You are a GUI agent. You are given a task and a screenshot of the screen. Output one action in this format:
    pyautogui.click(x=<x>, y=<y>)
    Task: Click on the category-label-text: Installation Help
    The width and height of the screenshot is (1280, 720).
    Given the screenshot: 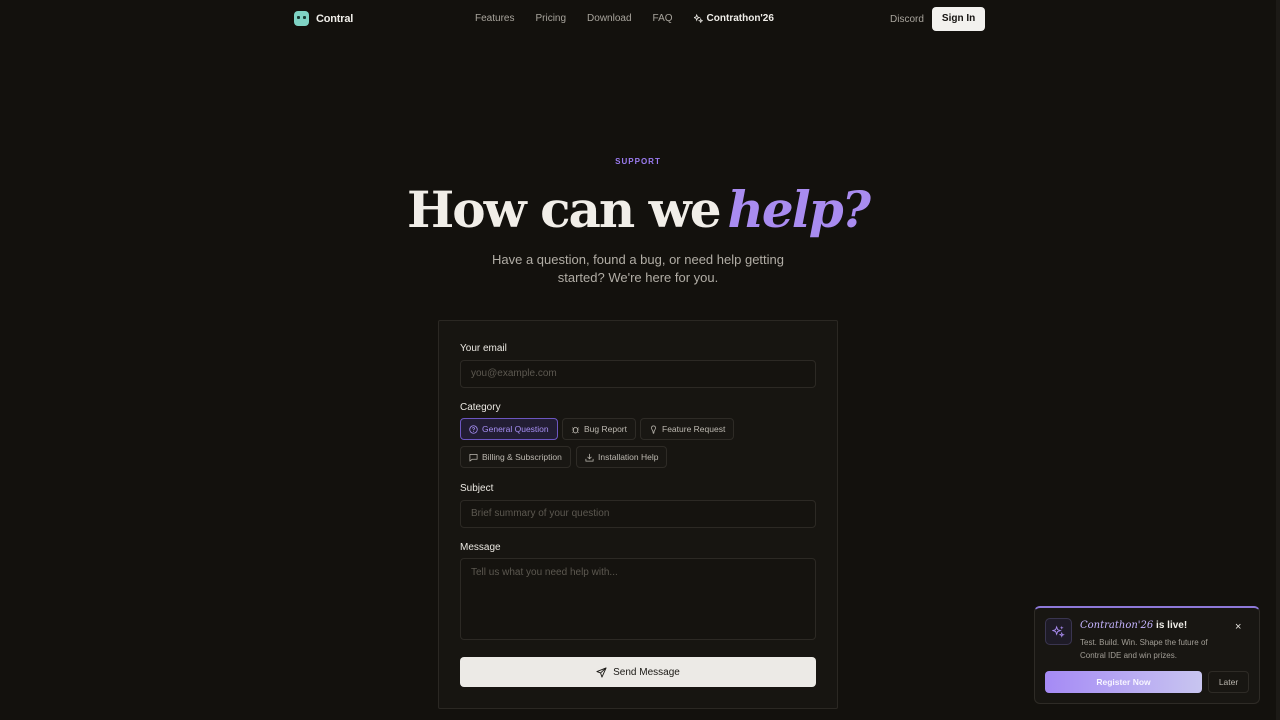 What is the action you would take?
    pyautogui.click(x=628, y=457)
    